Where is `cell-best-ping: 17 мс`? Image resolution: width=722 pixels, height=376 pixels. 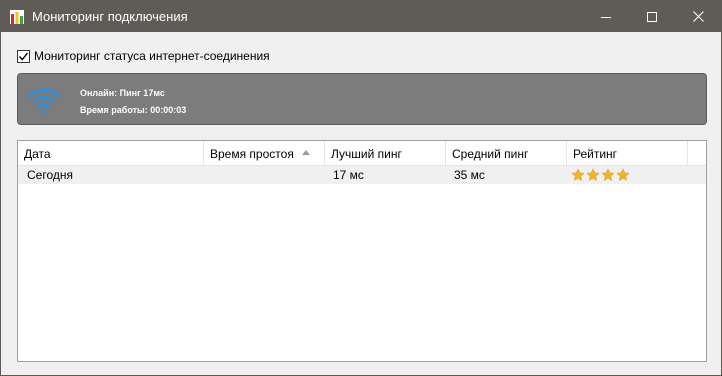
cell-best-ping: 17 мс is located at coordinates (348, 175).